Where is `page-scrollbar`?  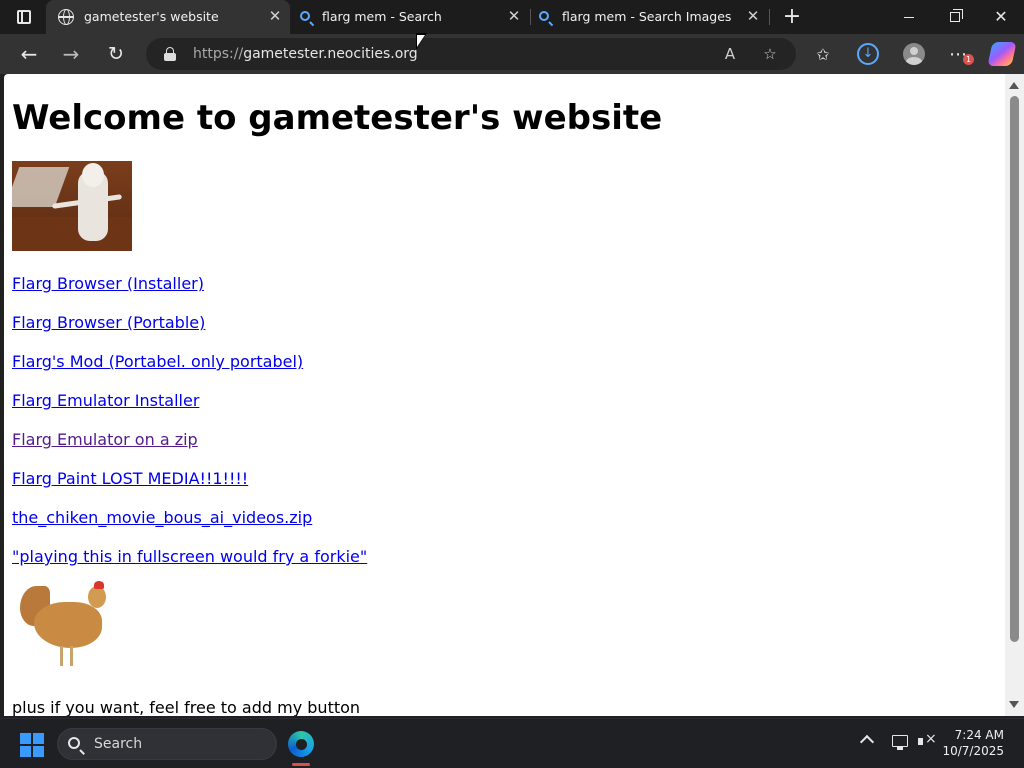 page-scrollbar is located at coordinates (1014, 395).